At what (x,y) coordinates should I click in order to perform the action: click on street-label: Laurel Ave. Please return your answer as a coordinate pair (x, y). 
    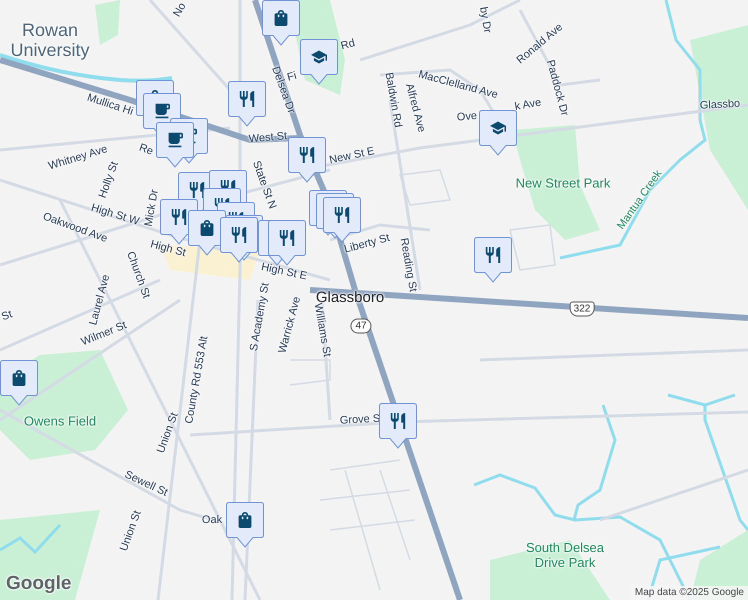
    Looking at the image, I should click on (100, 299).